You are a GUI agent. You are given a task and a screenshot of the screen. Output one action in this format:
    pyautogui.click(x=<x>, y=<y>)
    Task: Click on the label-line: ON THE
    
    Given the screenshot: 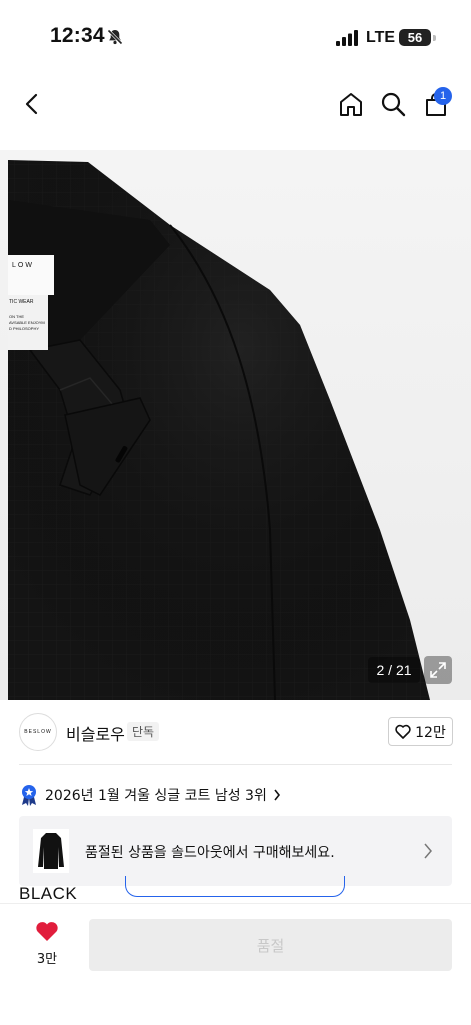 What is the action you would take?
    pyautogui.click(x=17, y=316)
    